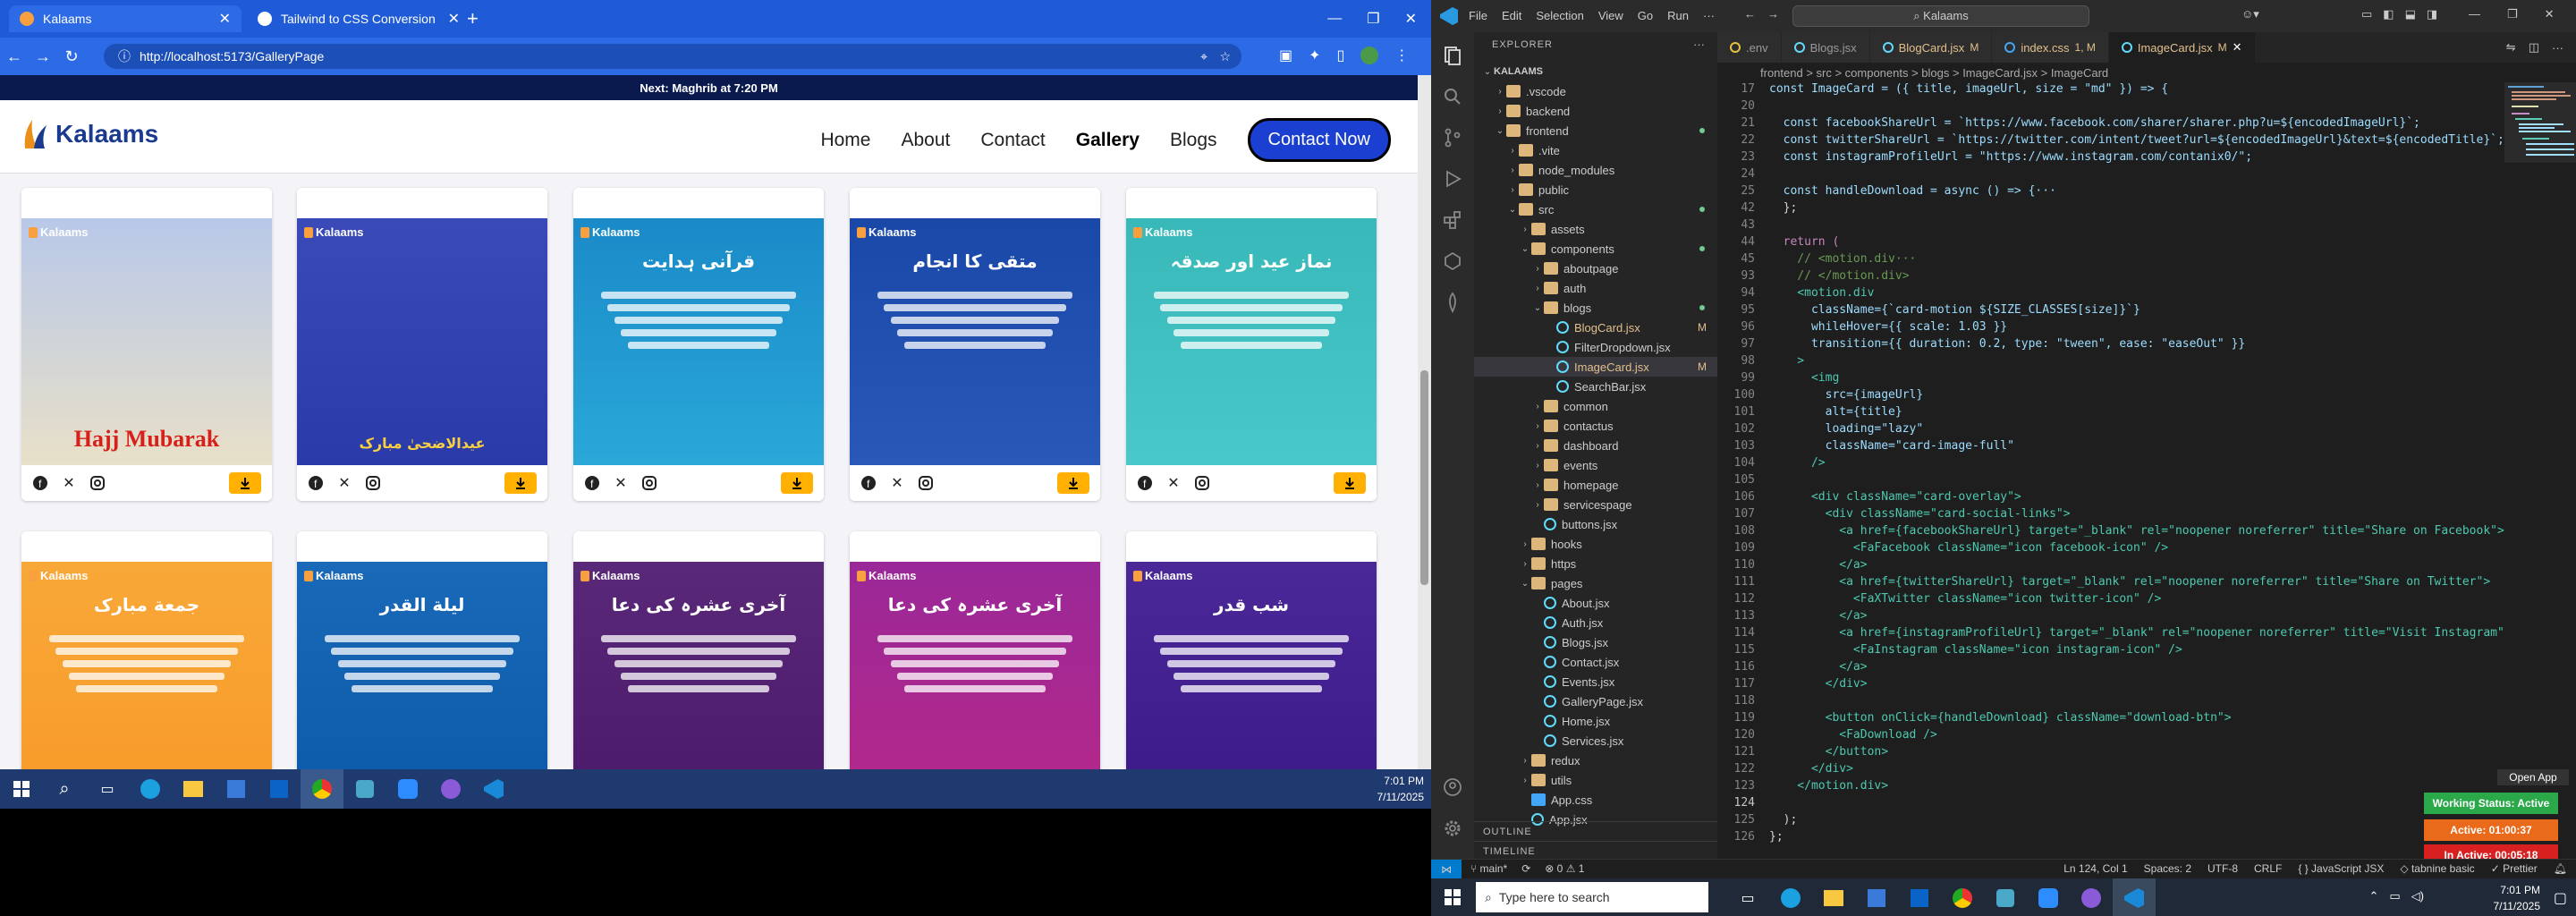 Image resolution: width=2576 pixels, height=916 pixels. I want to click on menu-file: File, so click(1478, 15).